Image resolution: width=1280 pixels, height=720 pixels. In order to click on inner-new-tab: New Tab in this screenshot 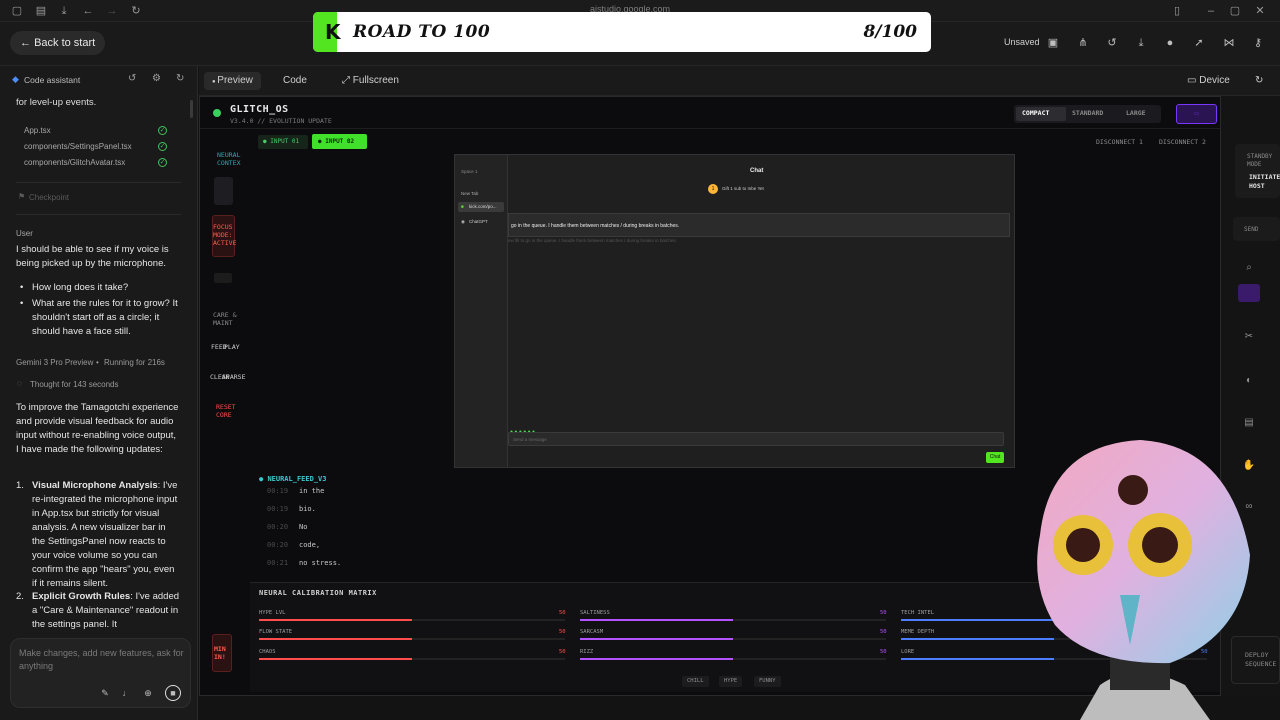, I will do `click(469, 193)`.